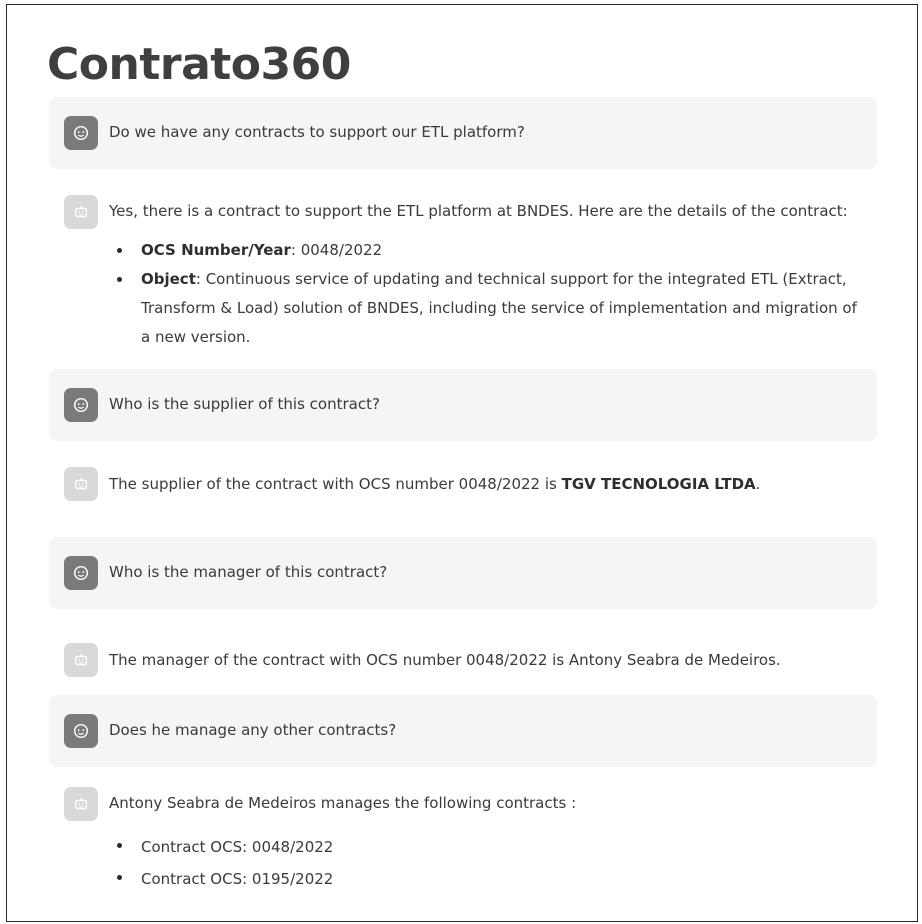 The width and height of the screenshot is (922, 924). I want to click on user-message: Who is the manager of this contract?, so click(463, 573).